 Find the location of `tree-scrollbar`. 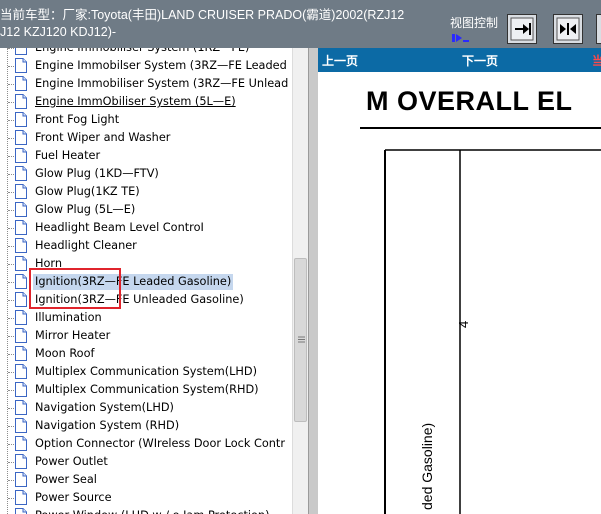

tree-scrollbar is located at coordinates (300, 281).